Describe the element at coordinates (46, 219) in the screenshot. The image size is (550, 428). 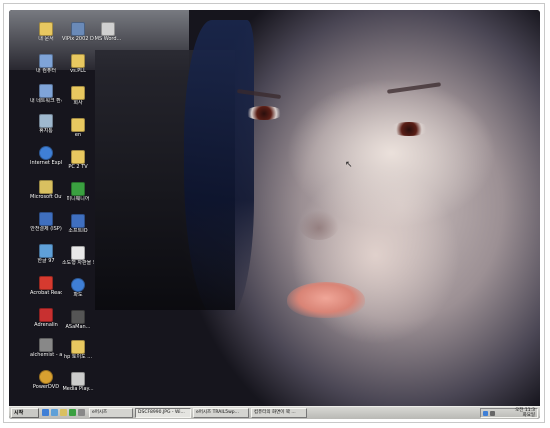
I see `isp-icon` at that location.